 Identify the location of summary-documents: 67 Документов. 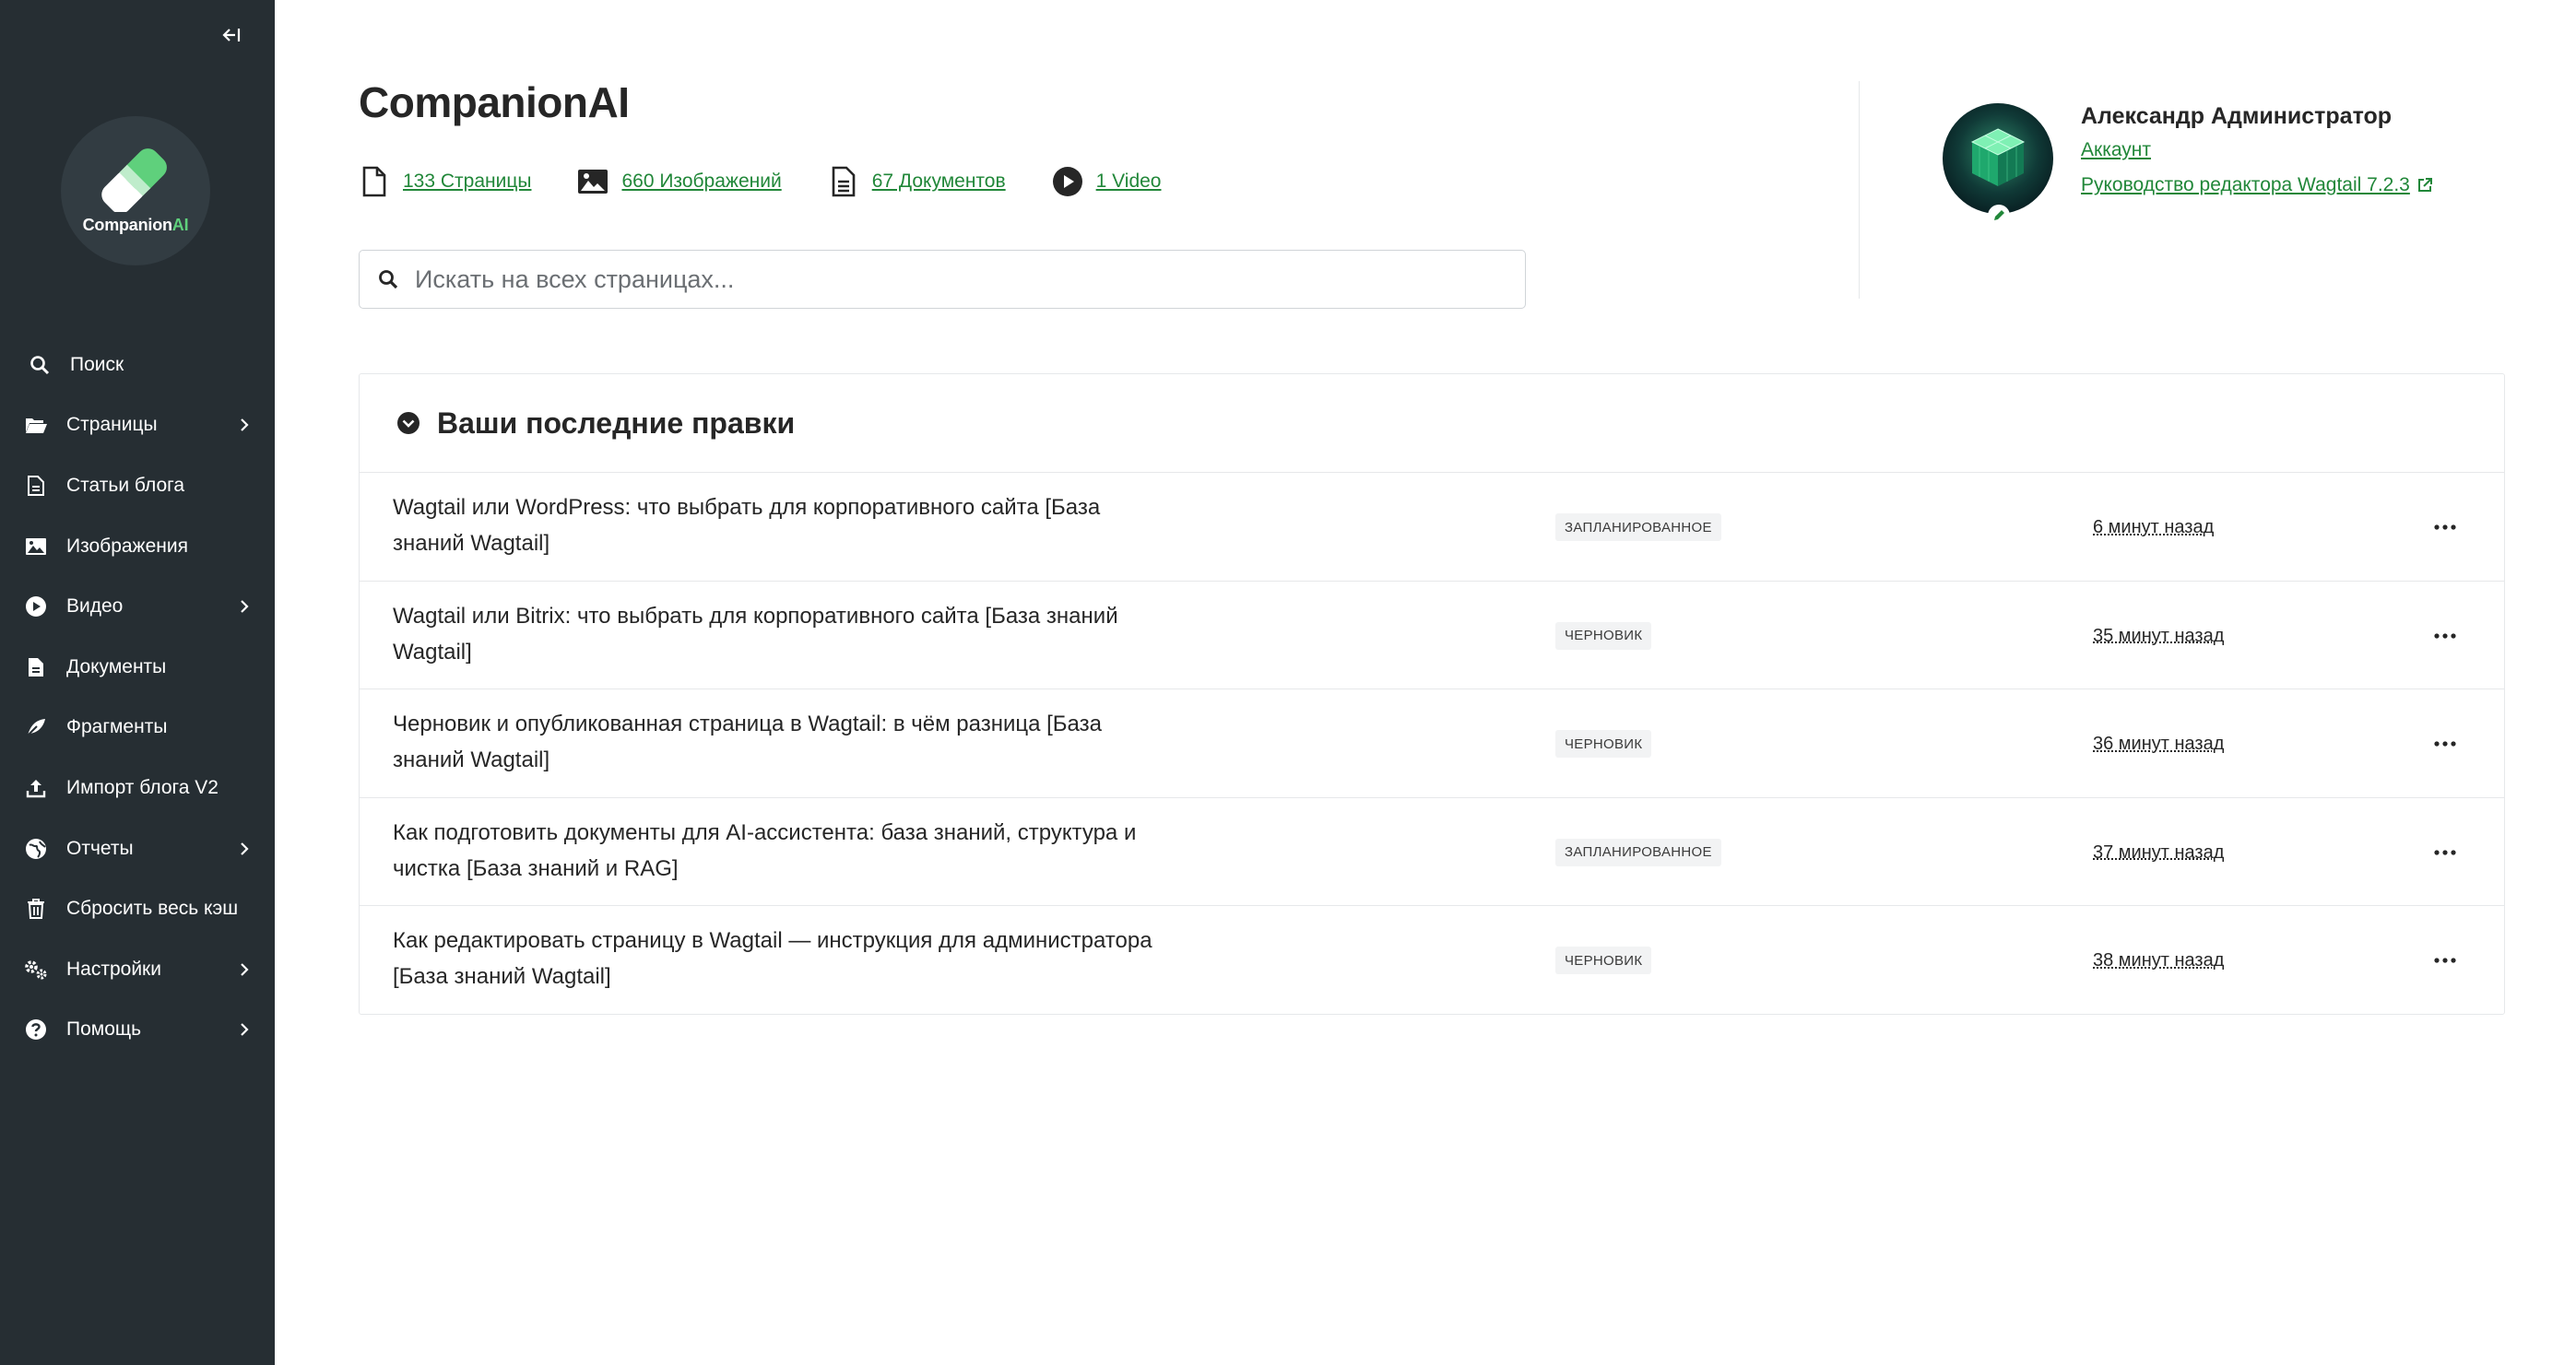
(917, 181).